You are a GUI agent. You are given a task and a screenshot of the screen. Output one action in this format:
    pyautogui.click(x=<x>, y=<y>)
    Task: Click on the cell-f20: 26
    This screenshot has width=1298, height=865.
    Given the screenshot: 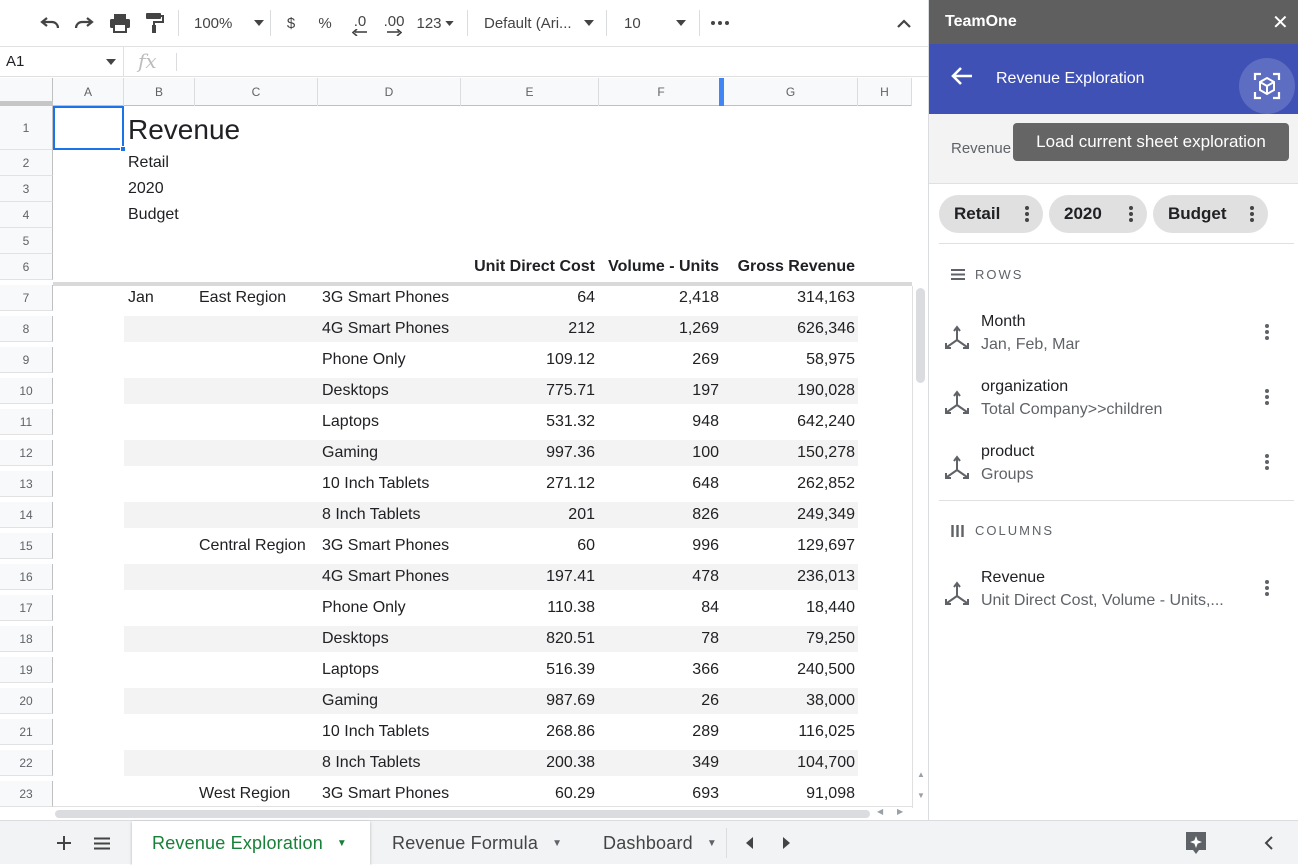 What is the action you would take?
    pyautogui.click(x=710, y=701)
    